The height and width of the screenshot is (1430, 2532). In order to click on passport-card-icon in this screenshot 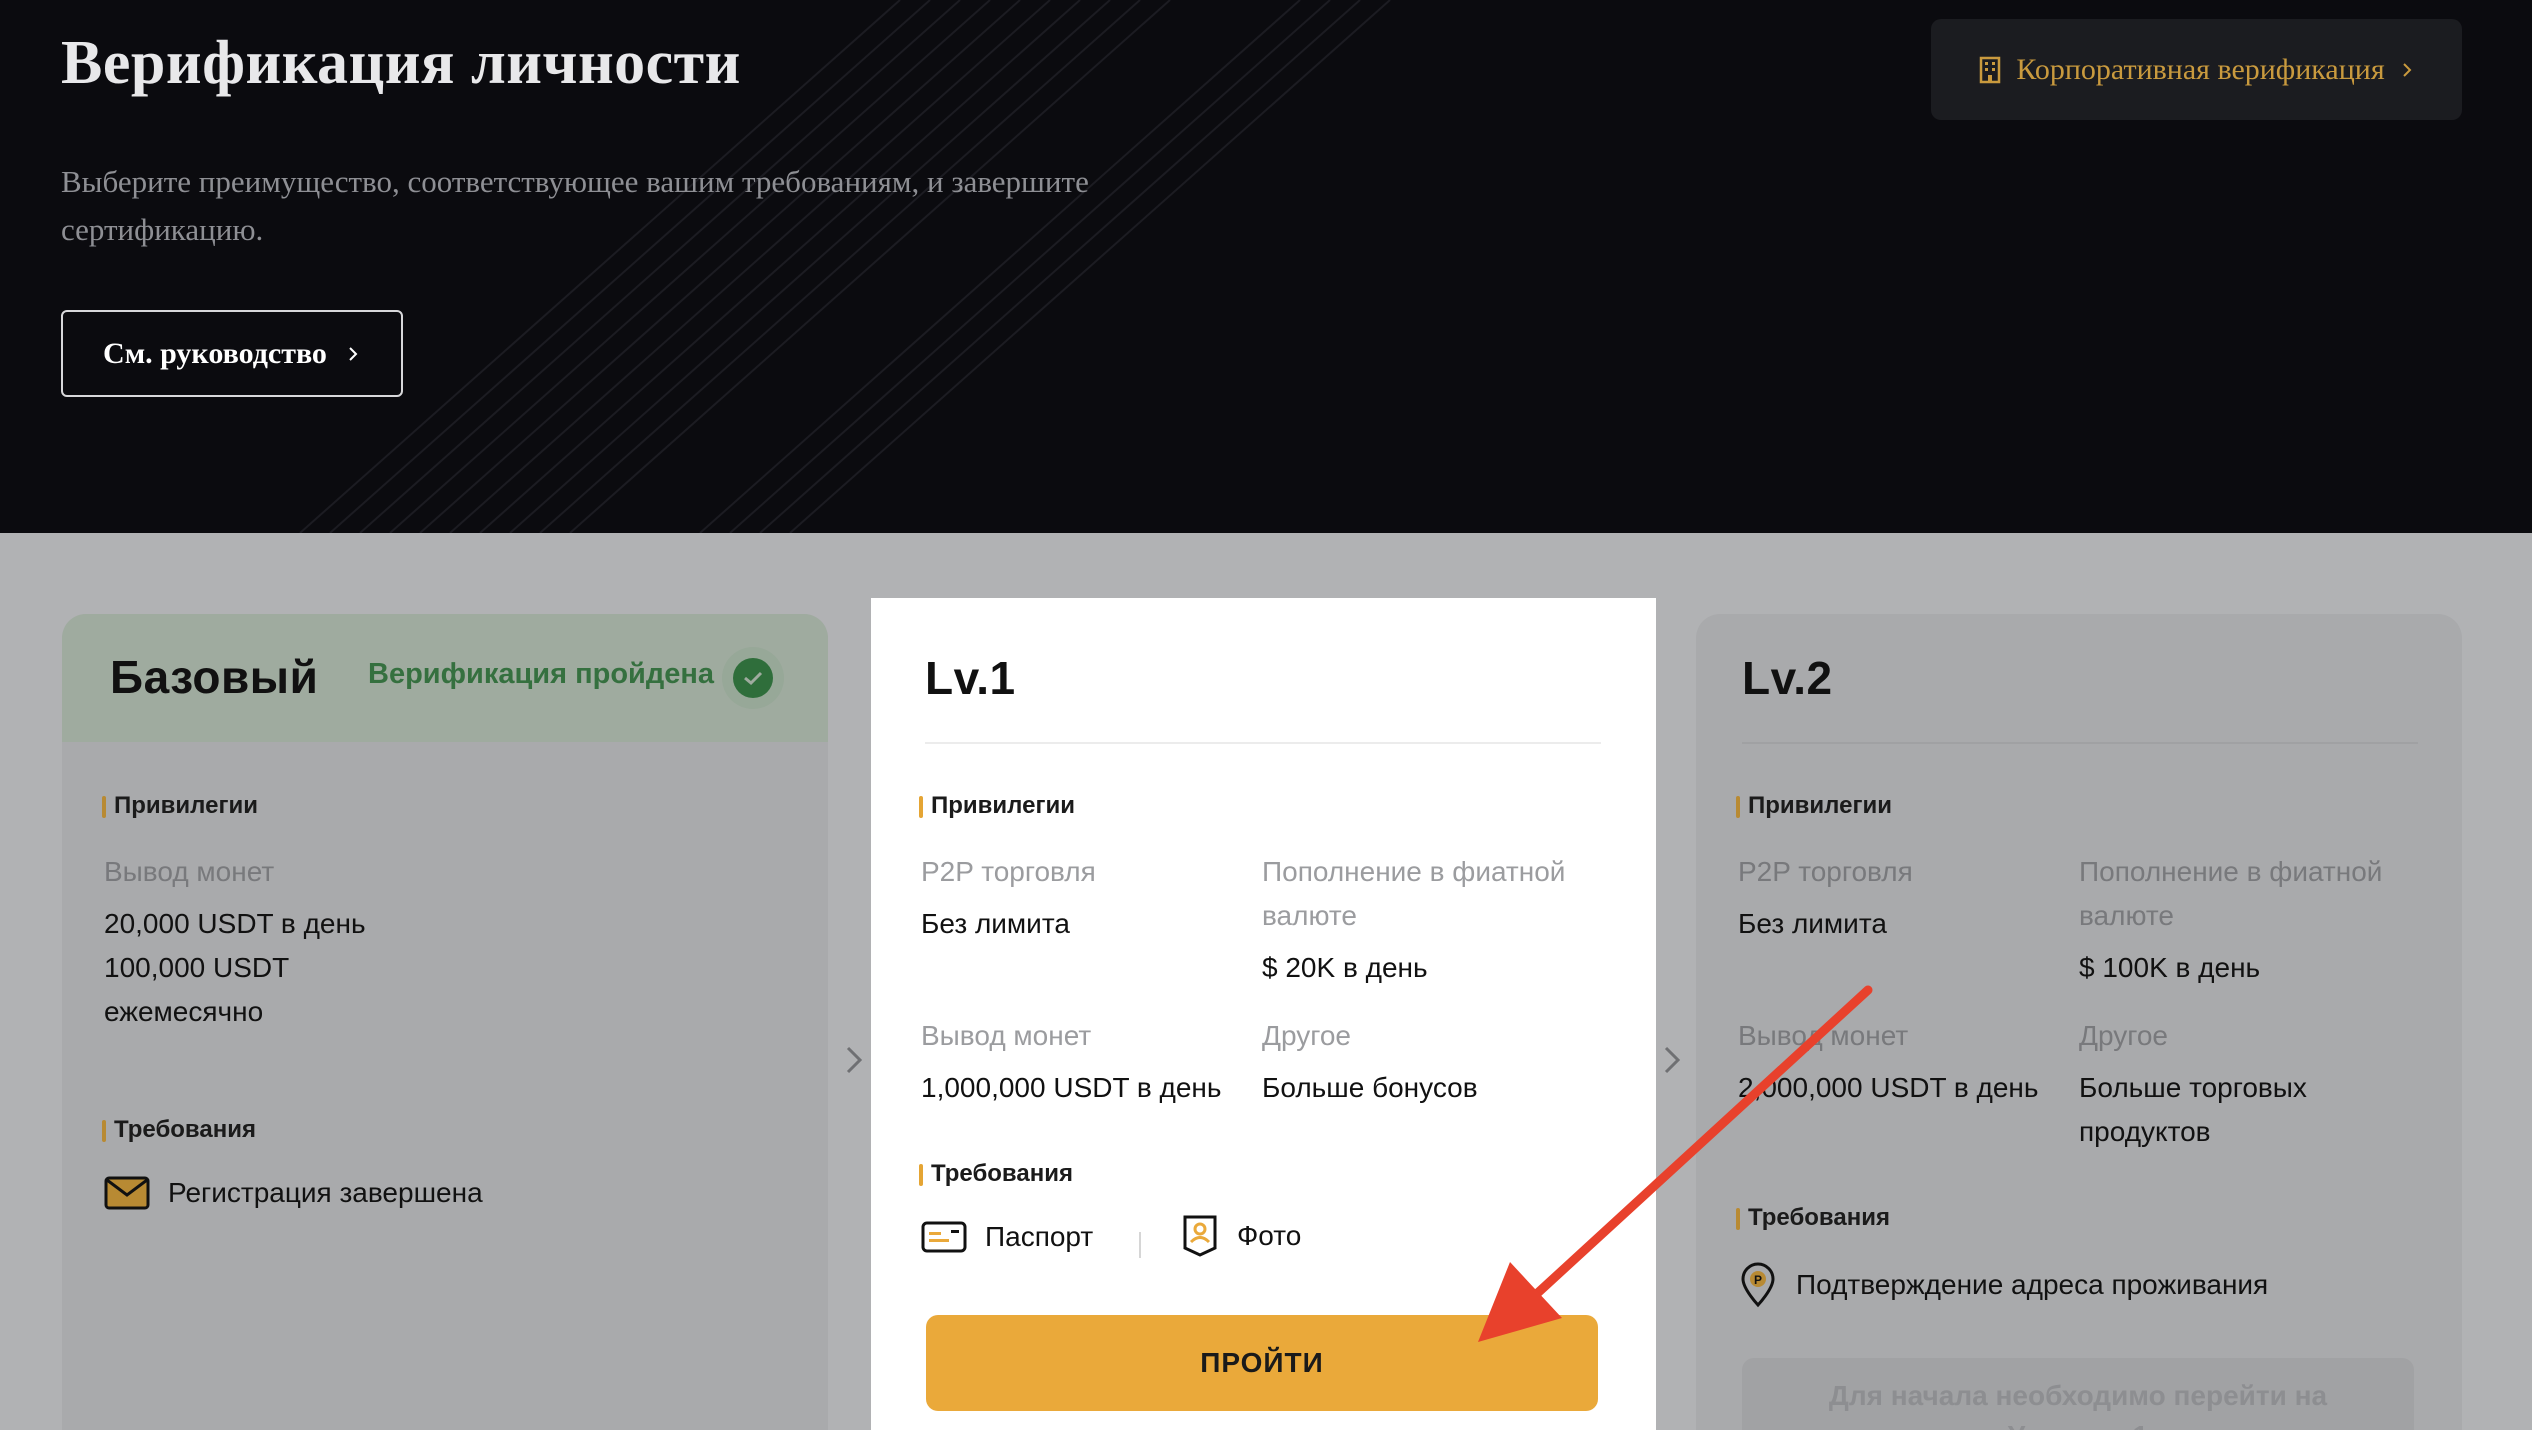, I will do `click(944, 1237)`.